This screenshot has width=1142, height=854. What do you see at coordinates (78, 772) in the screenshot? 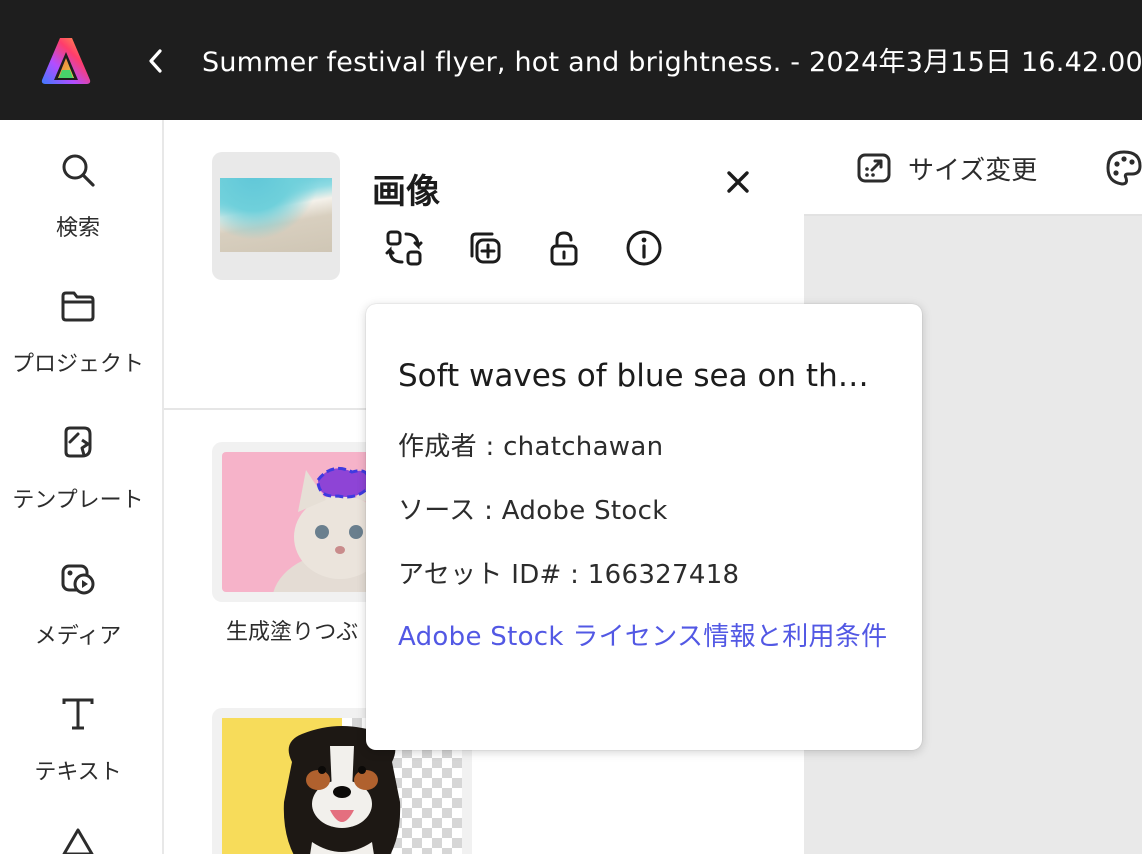
I see `sidebar-item-label: テキスト` at bounding box center [78, 772].